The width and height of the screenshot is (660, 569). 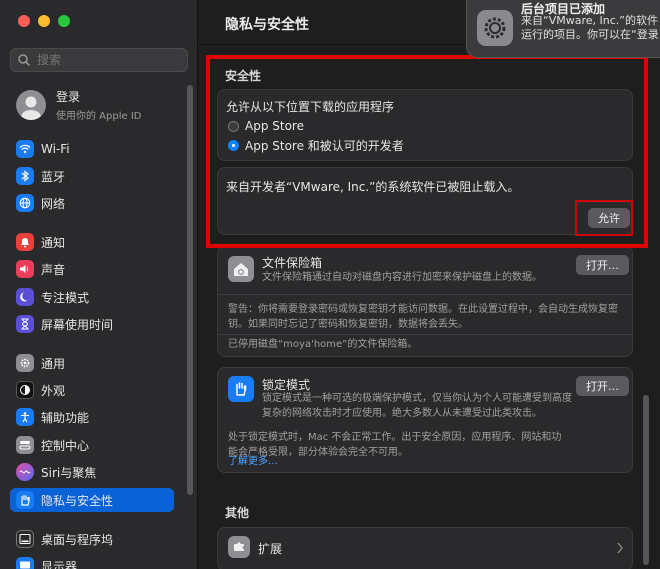 What do you see at coordinates (65, 445) in the screenshot?
I see `sidebar-item-label: 控制中心` at bounding box center [65, 445].